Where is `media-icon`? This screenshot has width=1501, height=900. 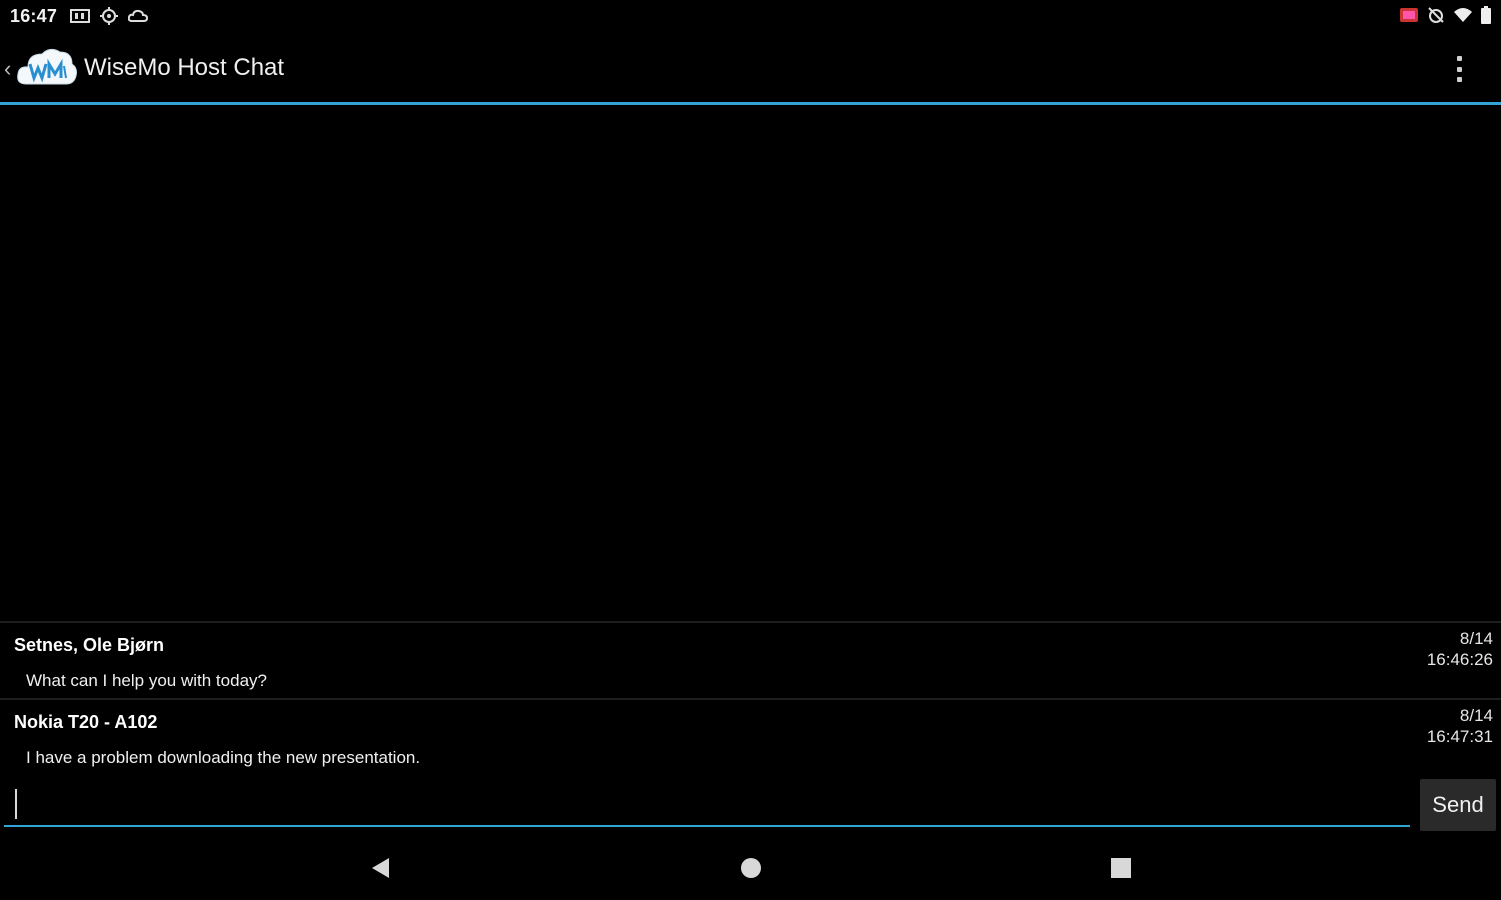
media-icon is located at coordinates (80, 18).